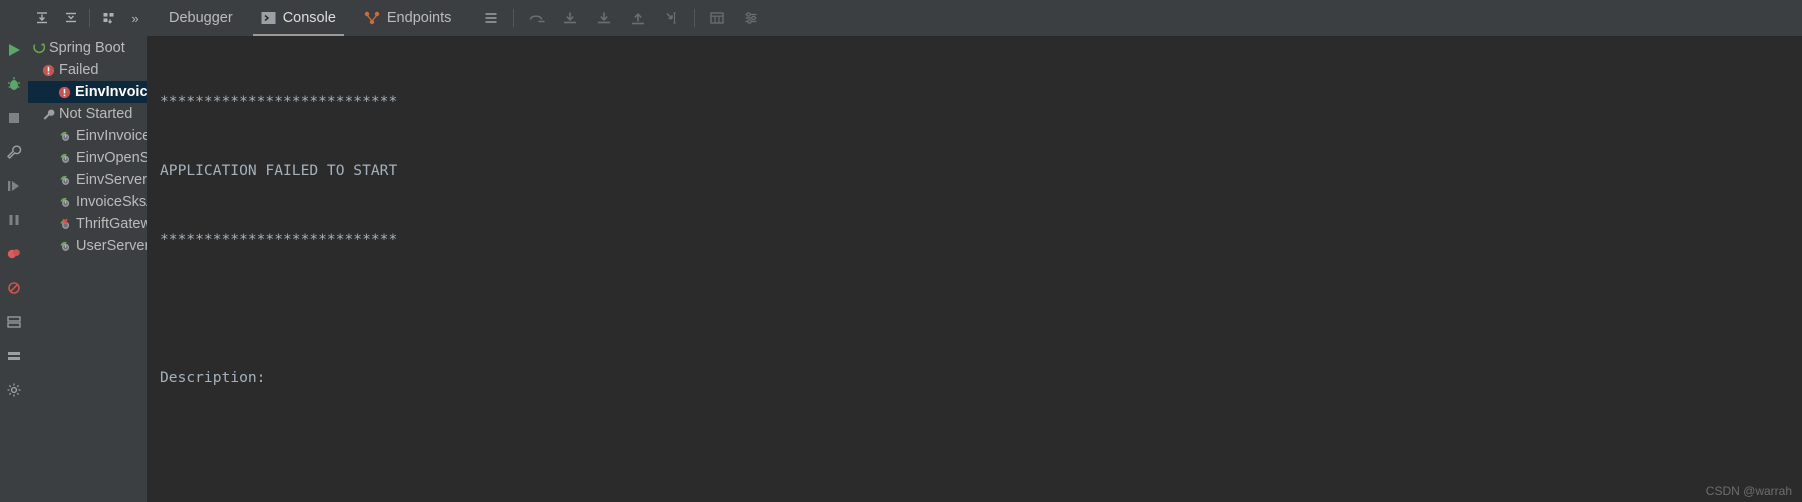 This screenshot has height=502, width=1802. Describe the element at coordinates (491, 18) in the screenshot. I see `soft-wrap-icon` at that location.